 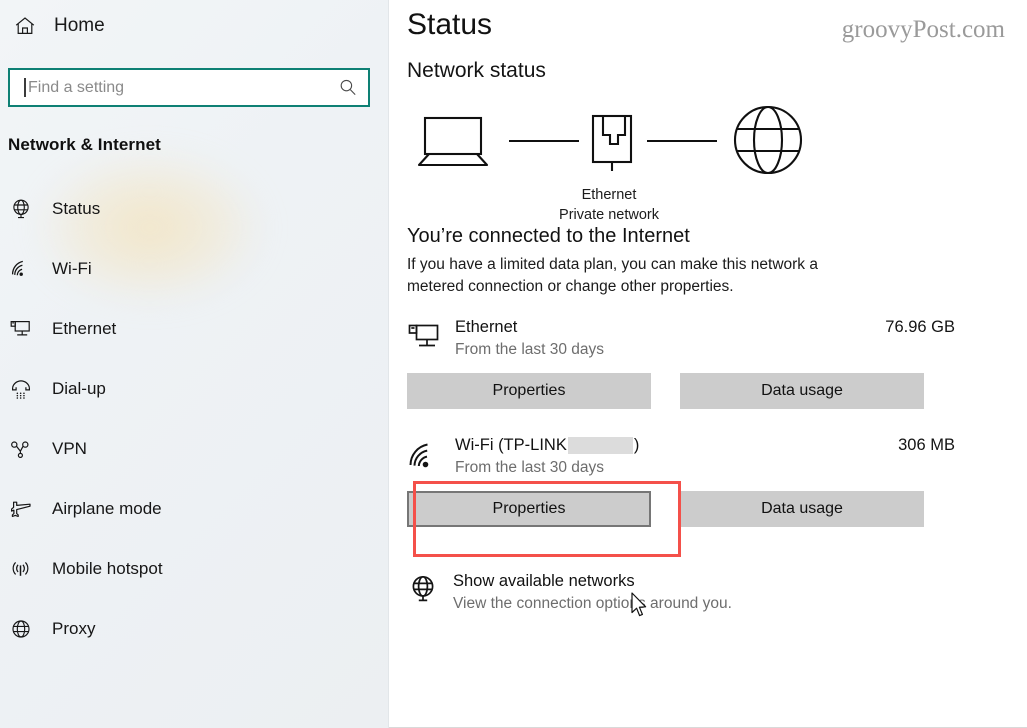 What do you see at coordinates (79, 388) in the screenshot?
I see `sidebar-item-dial-up-label: Dial-up` at bounding box center [79, 388].